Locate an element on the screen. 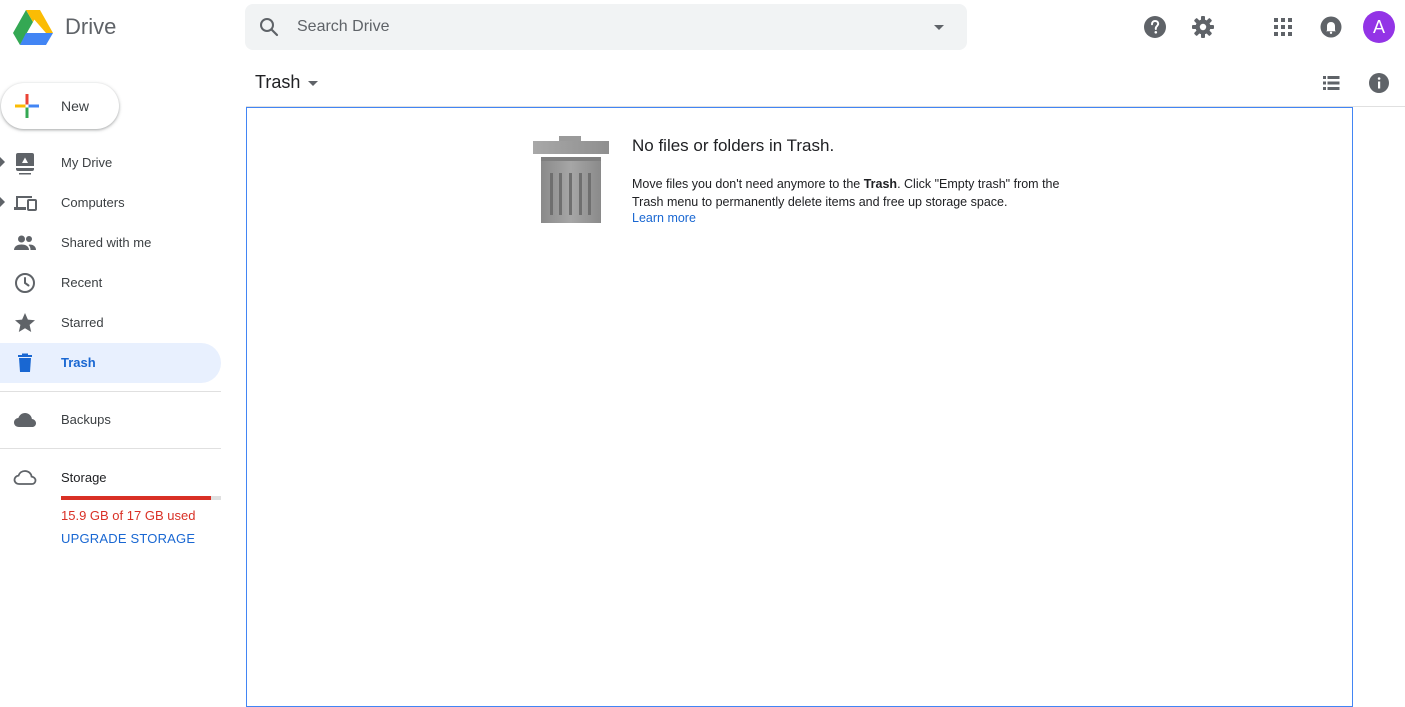 The image size is (1405, 707). sidebar-item-recent: Recent is located at coordinates (110, 283).